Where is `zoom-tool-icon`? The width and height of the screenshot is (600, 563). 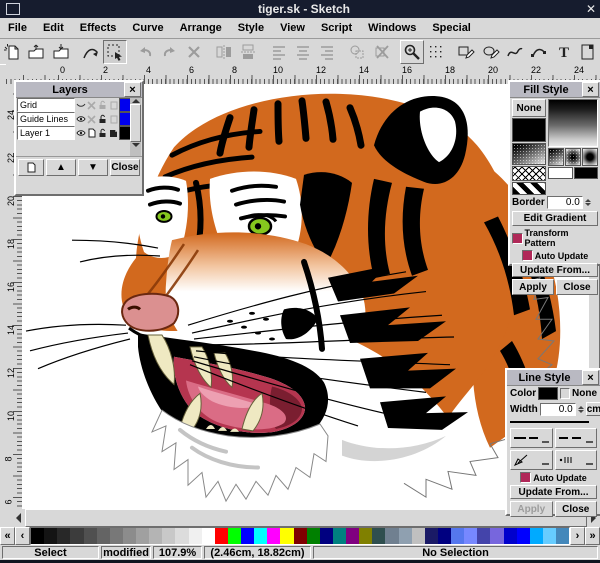
zoom-tool-icon is located at coordinates (411, 51).